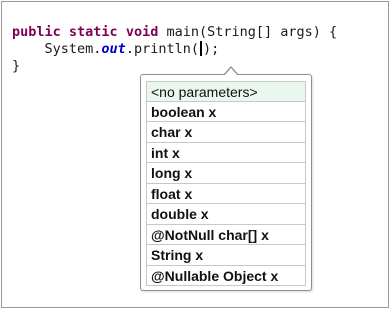 This screenshot has width=390, height=309. I want to click on param-option-int: int x, so click(226, 153).